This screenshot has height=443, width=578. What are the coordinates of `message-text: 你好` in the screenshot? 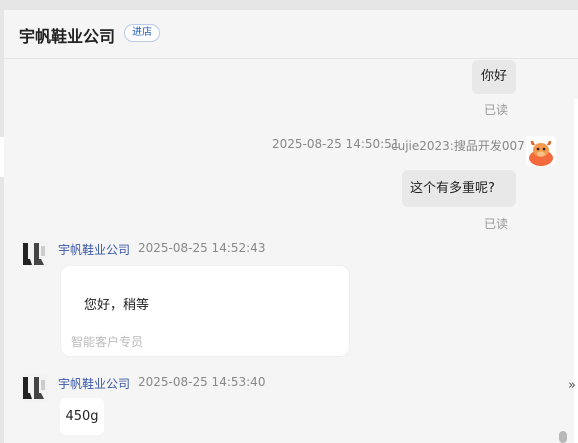 It's located at (493, 76).